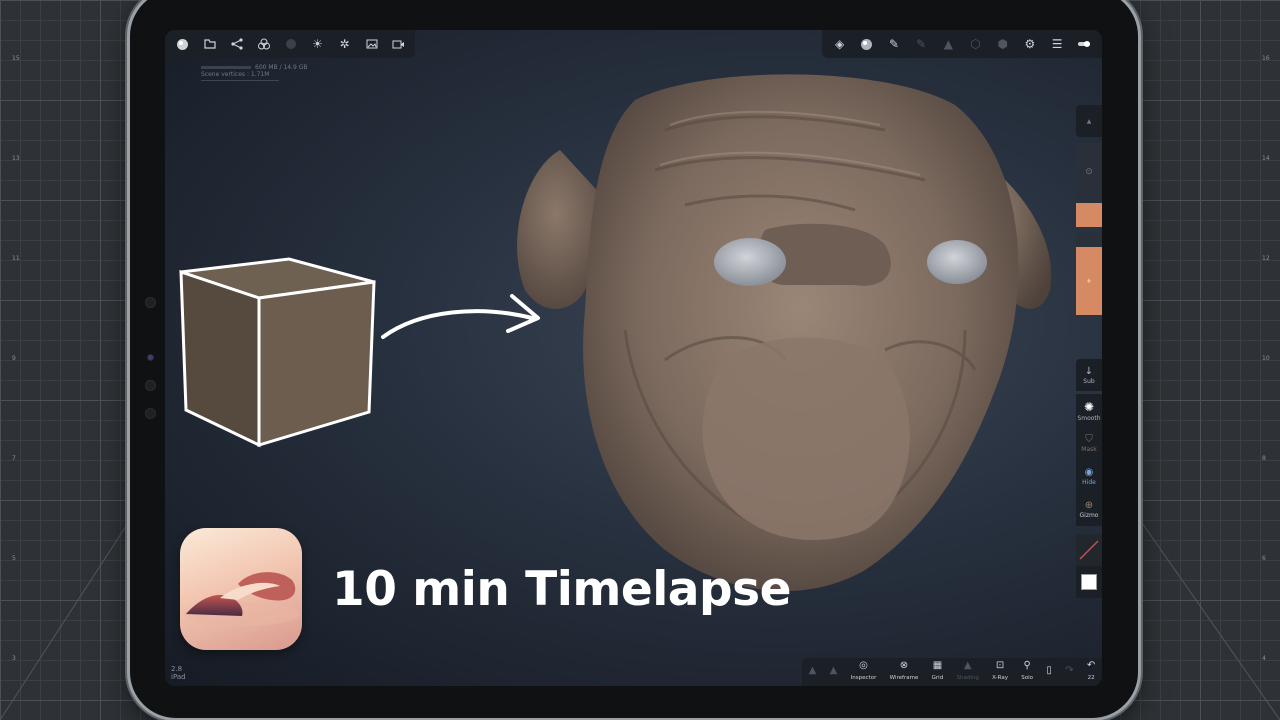 Image resolution: width=1280 pixels, height=720 pixels. Describe the element at coordinates (263, 44) in the screenshot. I see `layers-icon` at that location.